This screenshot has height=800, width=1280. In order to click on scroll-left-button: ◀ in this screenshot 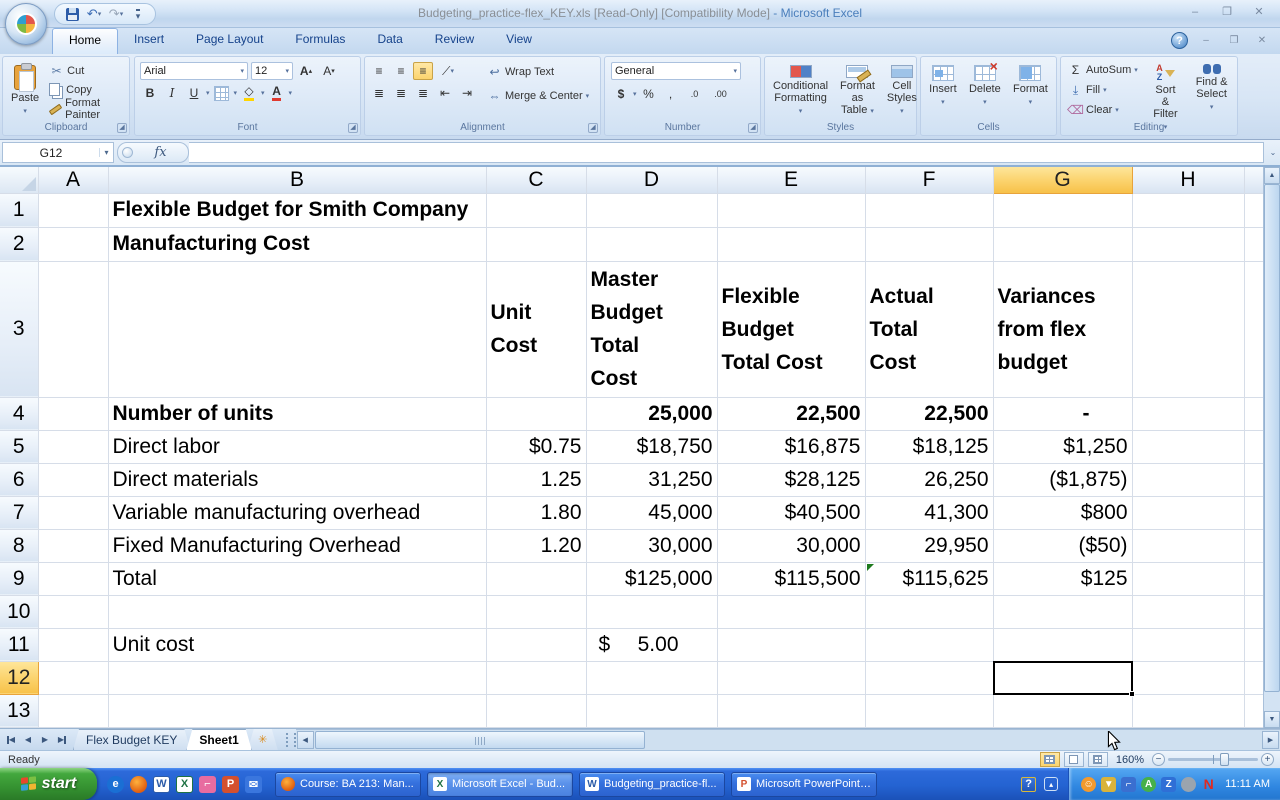, I will do `click(305, 740)`.